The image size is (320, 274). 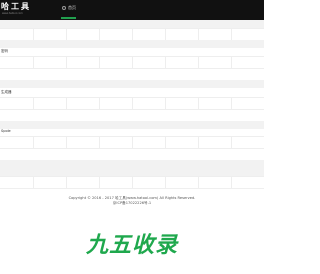 I want to click on section-title: 密码, so click(x=4, y=51).